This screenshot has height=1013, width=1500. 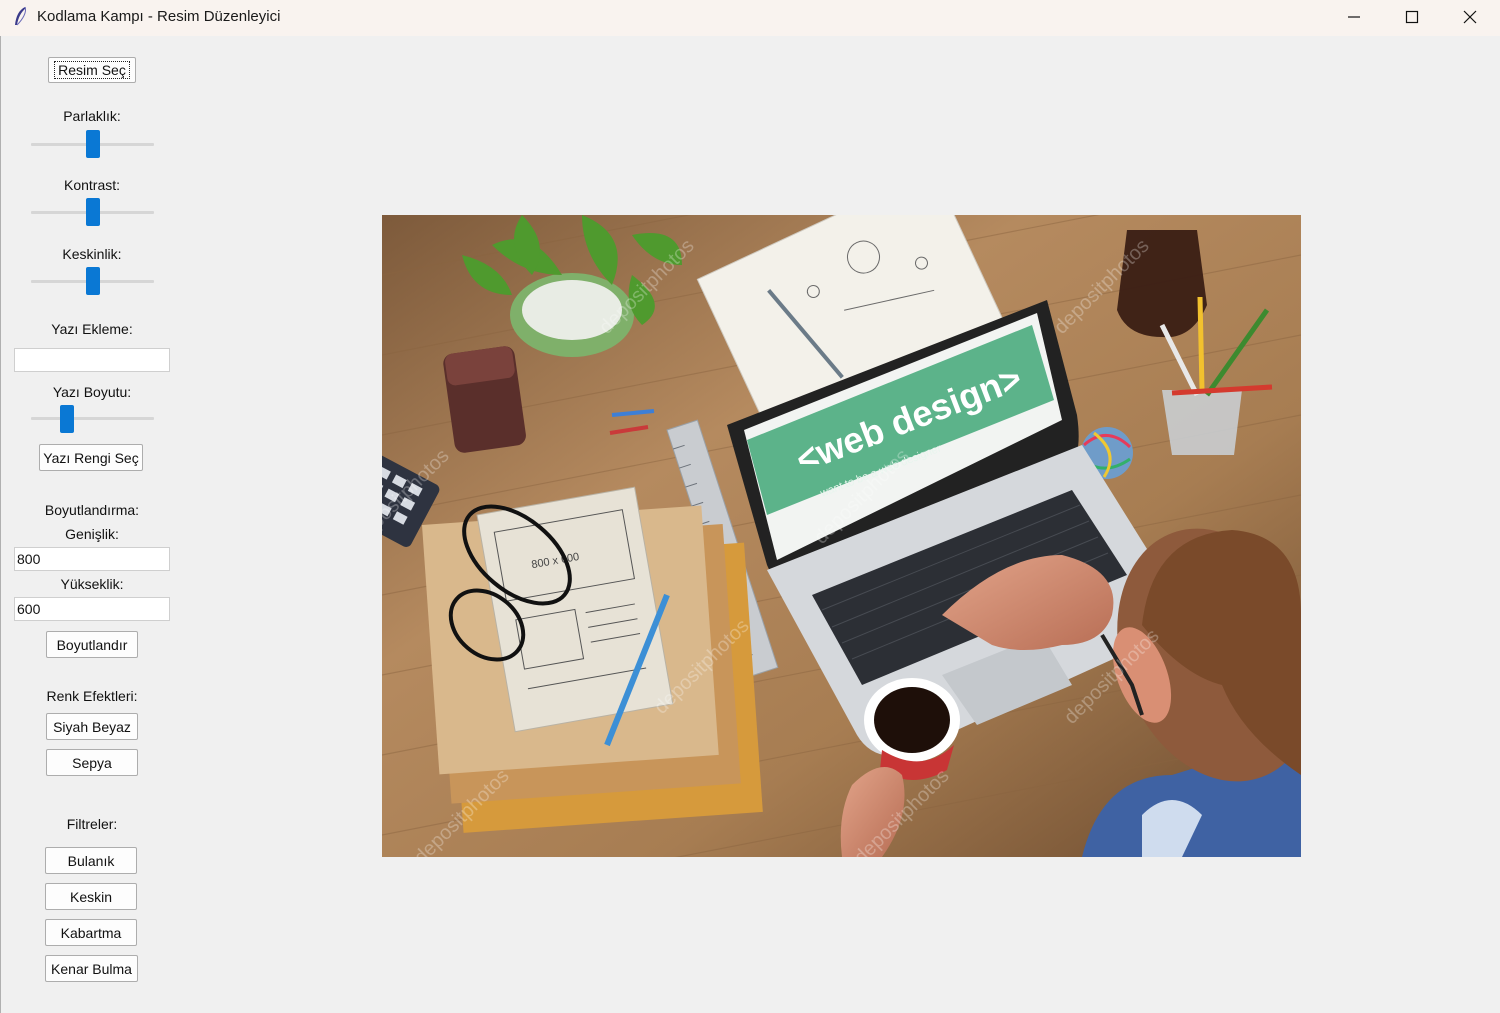 I want to click on window-title: Kodlama Kampı - Resim Düzenleyici, so click(x=159, y=16).